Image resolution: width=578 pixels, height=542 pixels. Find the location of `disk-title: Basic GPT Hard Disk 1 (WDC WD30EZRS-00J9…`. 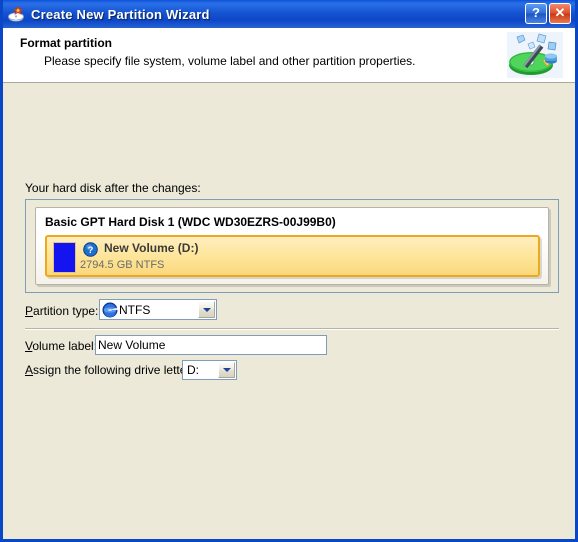

disk-title: Basic GPT Hard Disk 1 (WDC WD30EZRS-00J9… is located at coordinates (190, 222).